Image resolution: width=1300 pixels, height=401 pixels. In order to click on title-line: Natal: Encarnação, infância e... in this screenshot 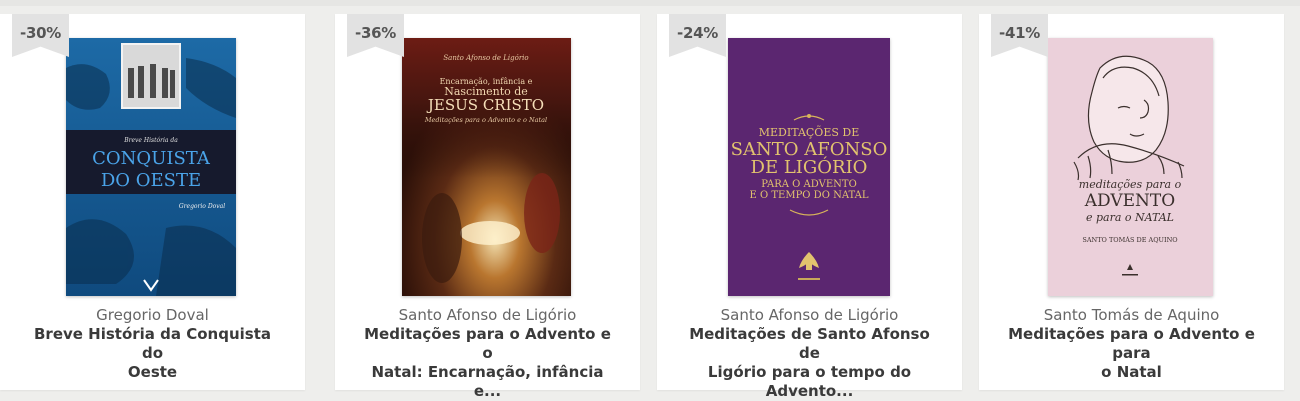, I will do `click(487, 381)`.